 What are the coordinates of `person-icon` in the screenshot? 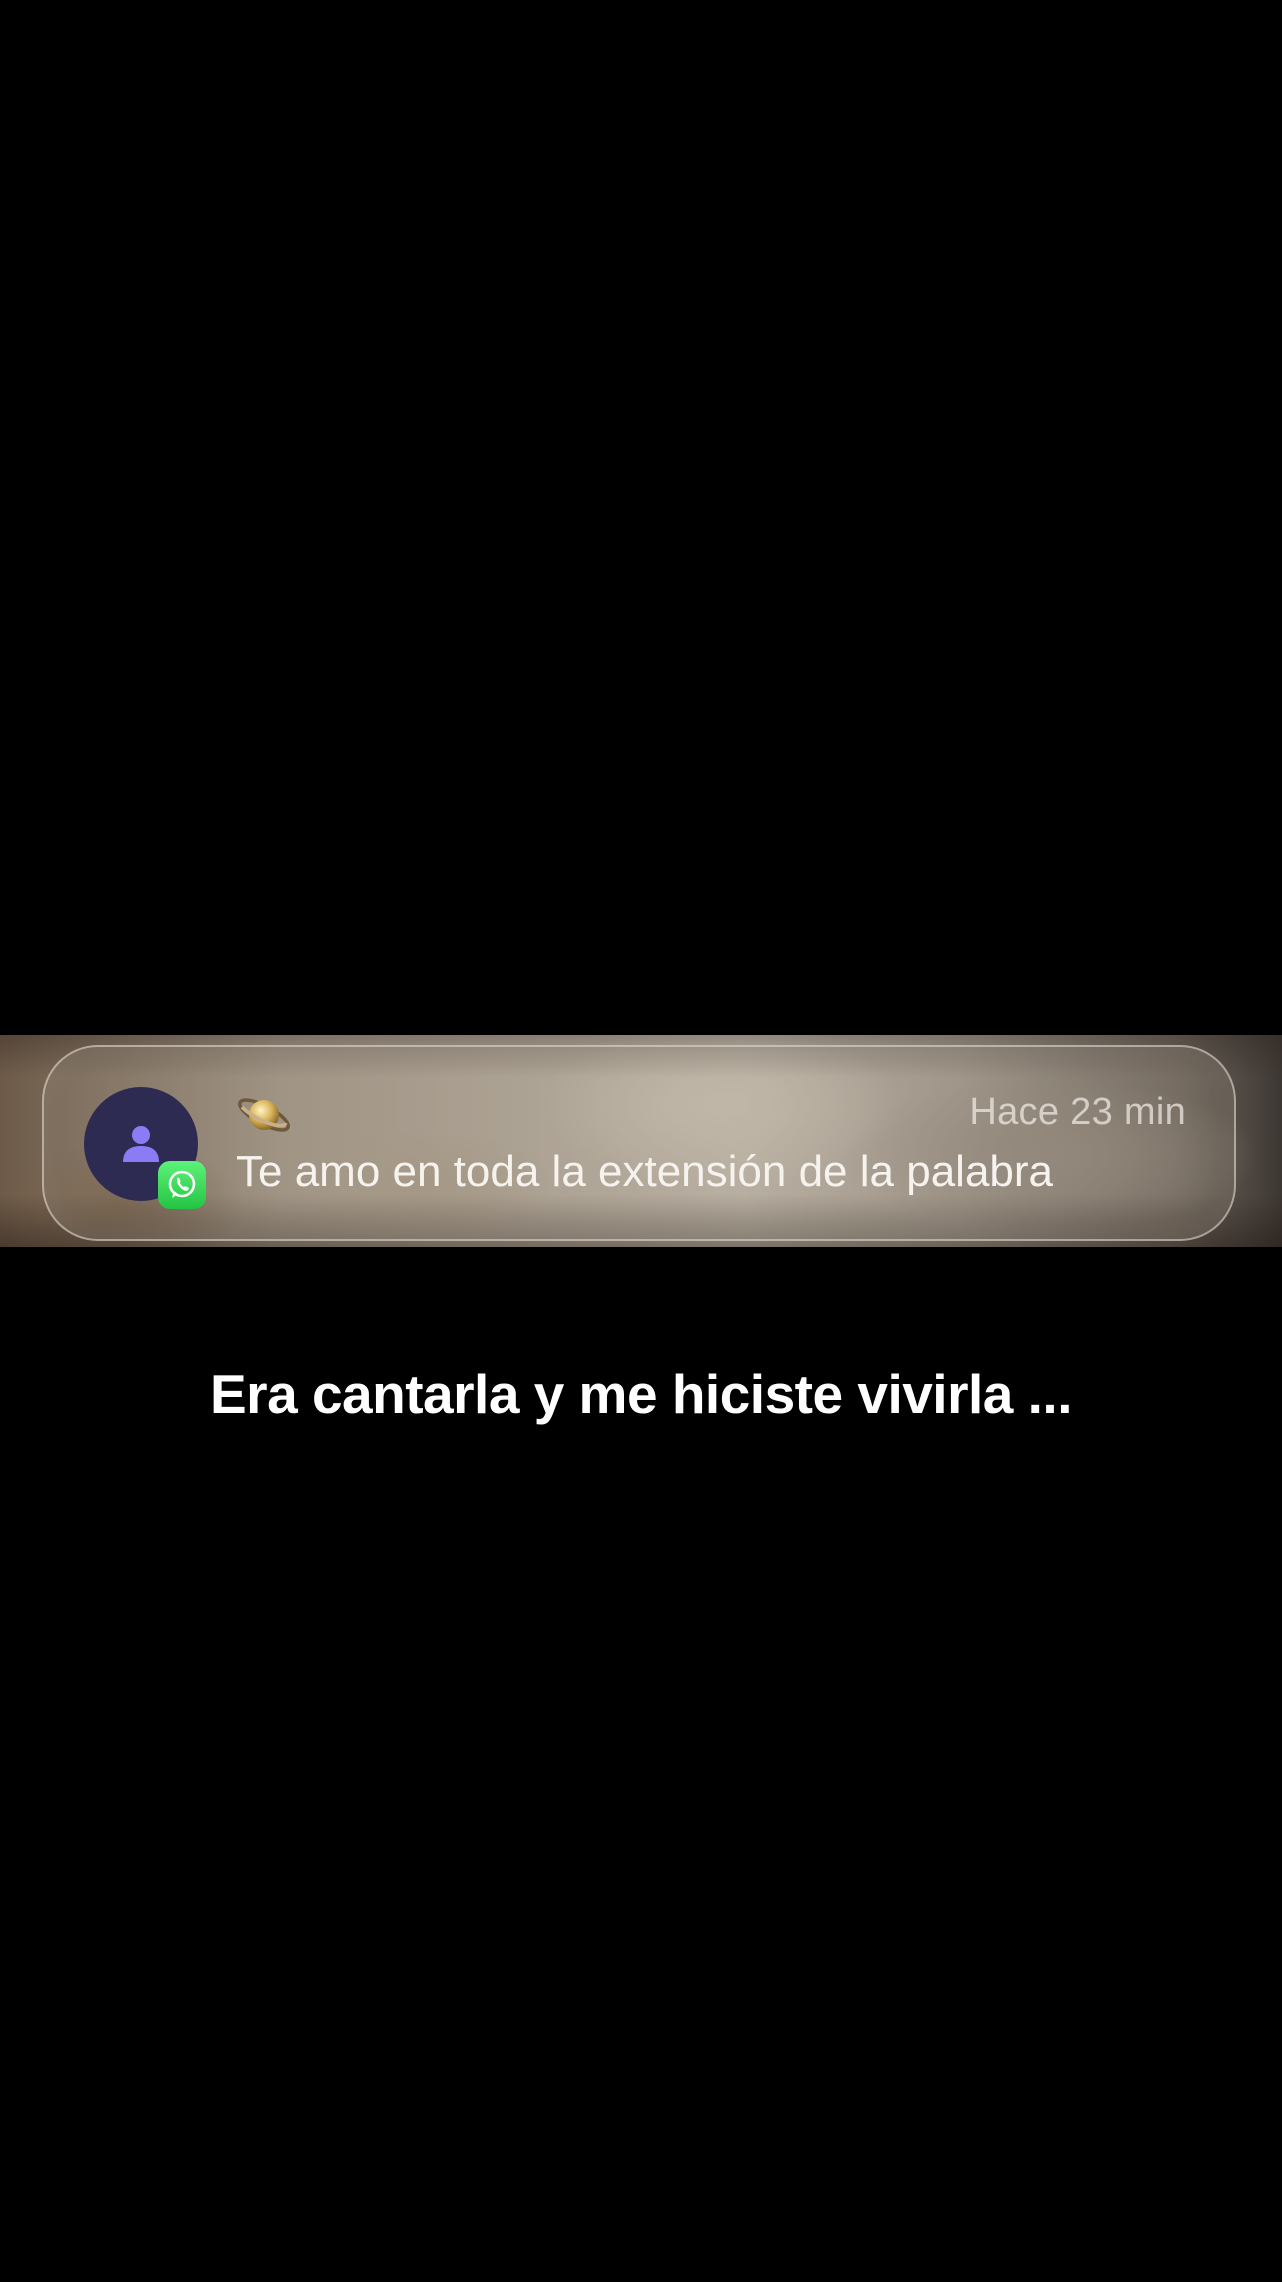 It's located at (141, 1144).